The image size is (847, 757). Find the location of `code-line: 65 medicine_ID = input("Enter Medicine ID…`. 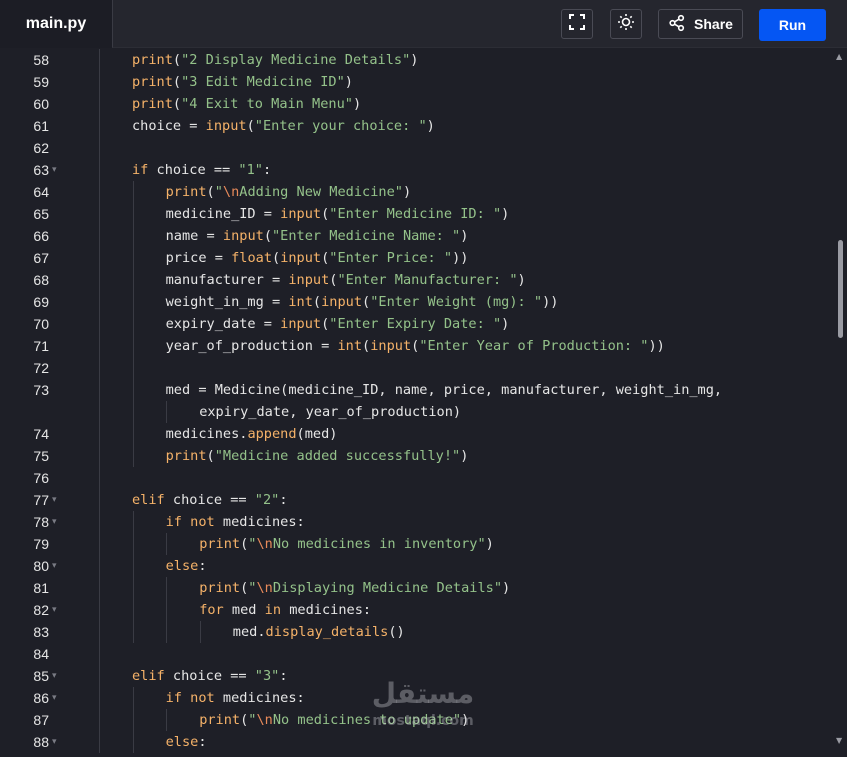

code-line: 65 medicine_ID = input("Enter Medicine ID… is located at coordinates (415, 214).